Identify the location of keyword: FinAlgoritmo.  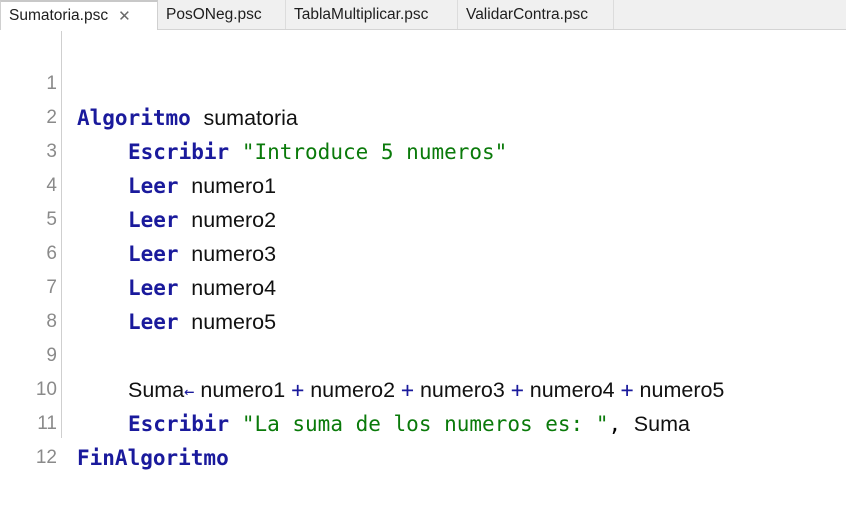
(153, 458).